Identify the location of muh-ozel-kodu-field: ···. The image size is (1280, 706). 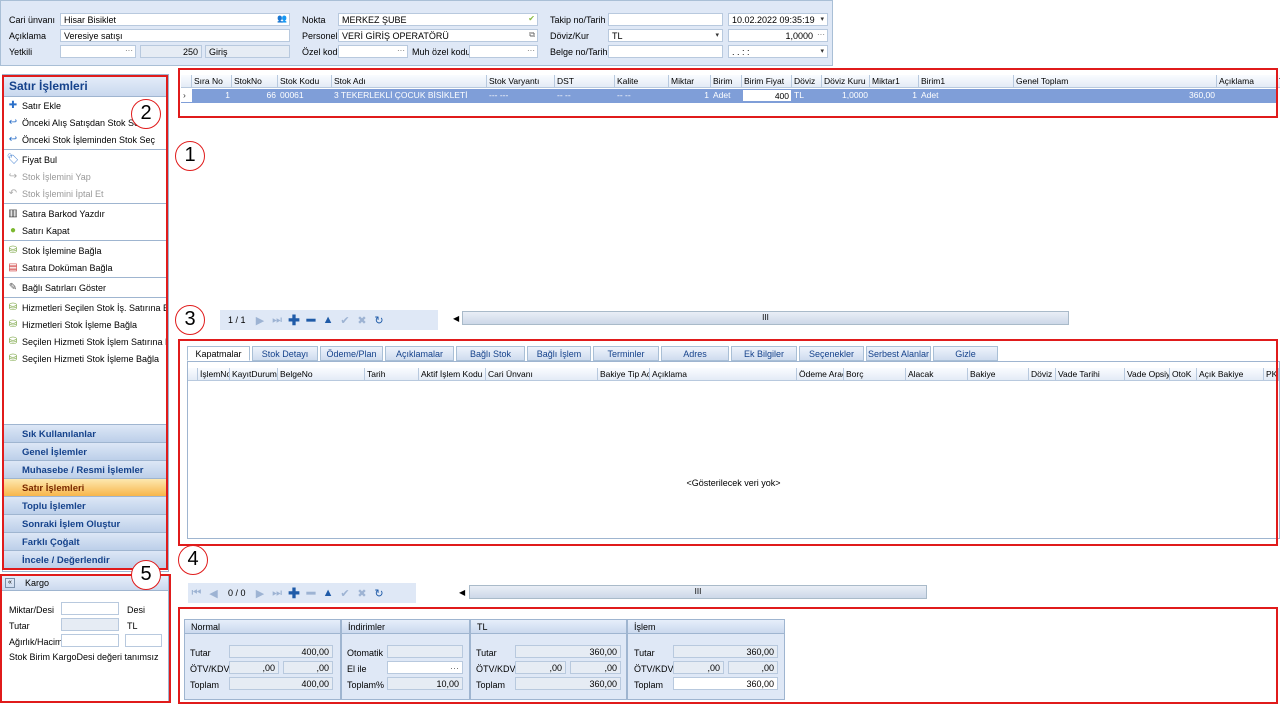
(503, 51).